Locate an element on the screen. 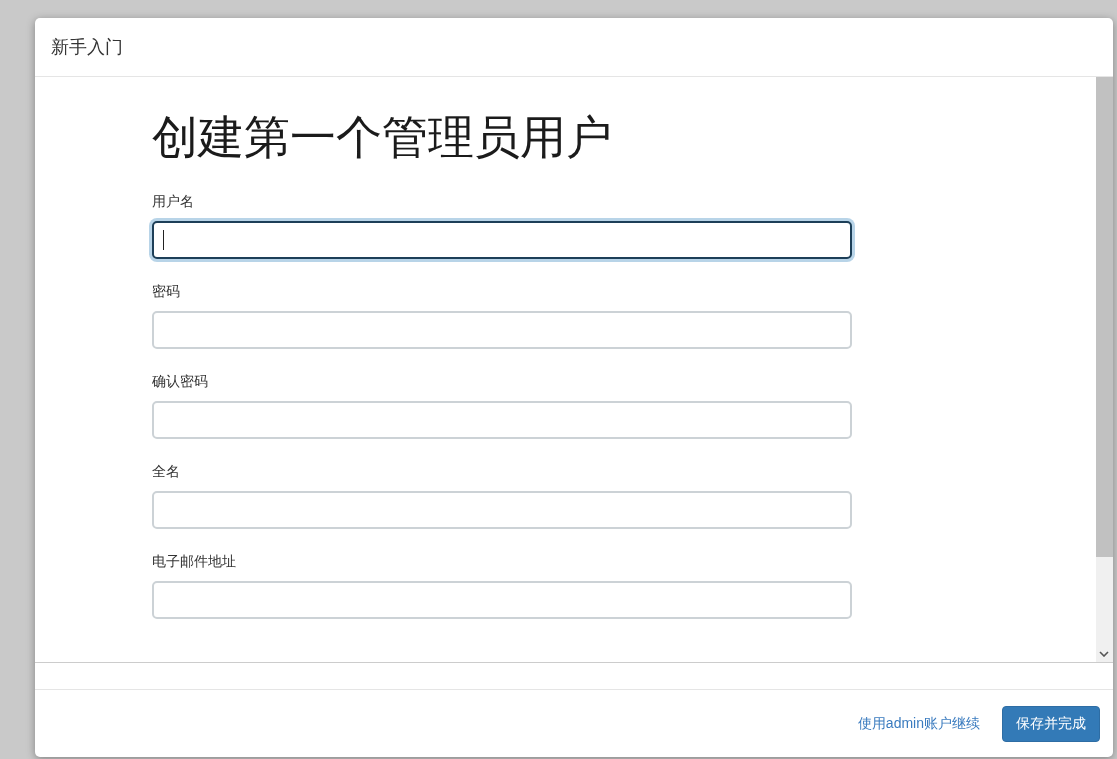 The image size is (1117, 759). text-cursor is located at coordinates (163, 240).